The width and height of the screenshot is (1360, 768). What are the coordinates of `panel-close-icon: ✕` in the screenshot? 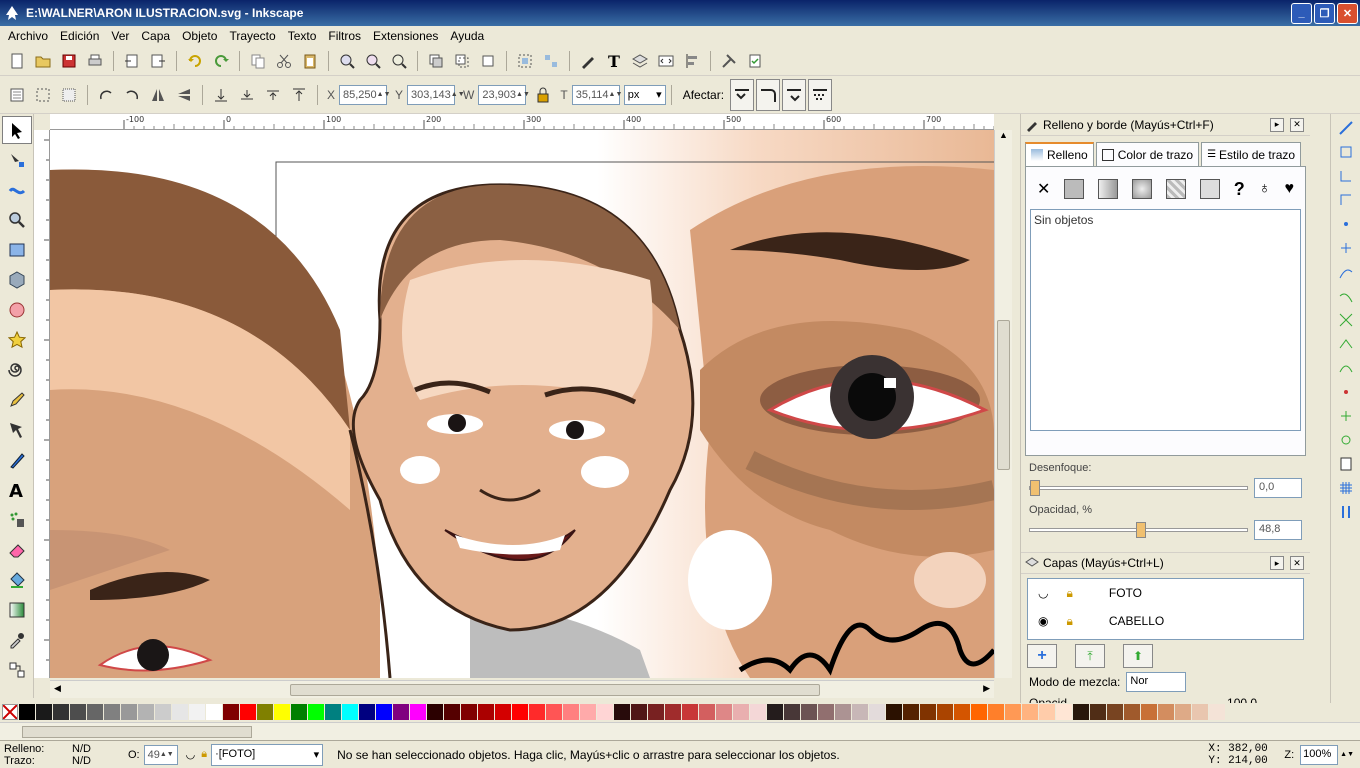 It's located at (1297, 563).